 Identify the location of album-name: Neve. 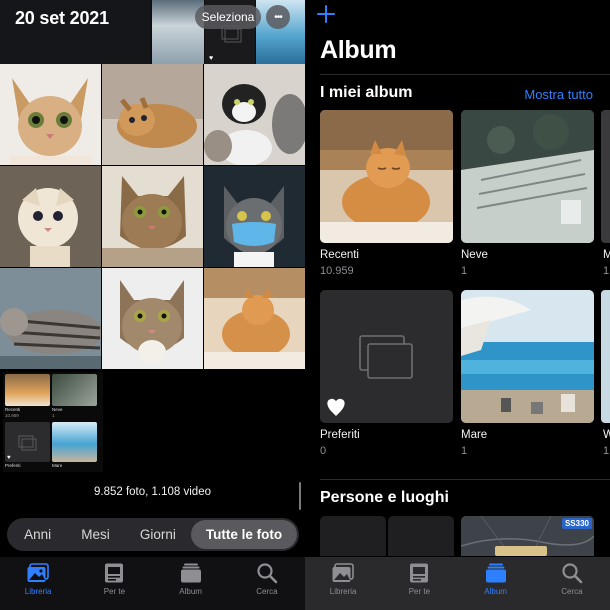
(474, 255).